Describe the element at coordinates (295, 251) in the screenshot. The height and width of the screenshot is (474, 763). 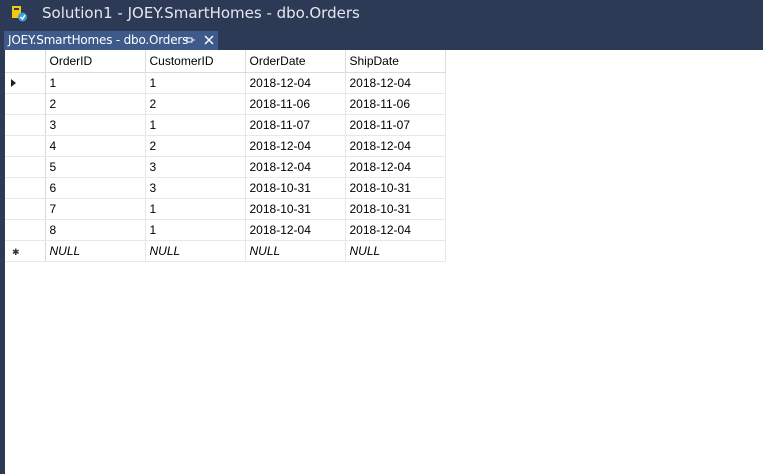
I see `cell-orderdate-null: NULL` at that location.